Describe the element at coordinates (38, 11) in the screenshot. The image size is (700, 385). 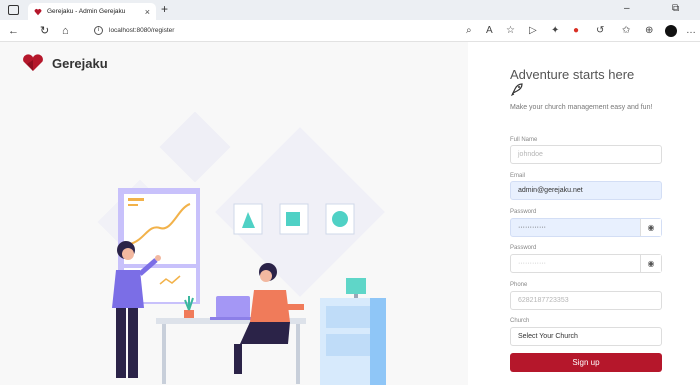
I see `favicon-heart-icon` at that location.